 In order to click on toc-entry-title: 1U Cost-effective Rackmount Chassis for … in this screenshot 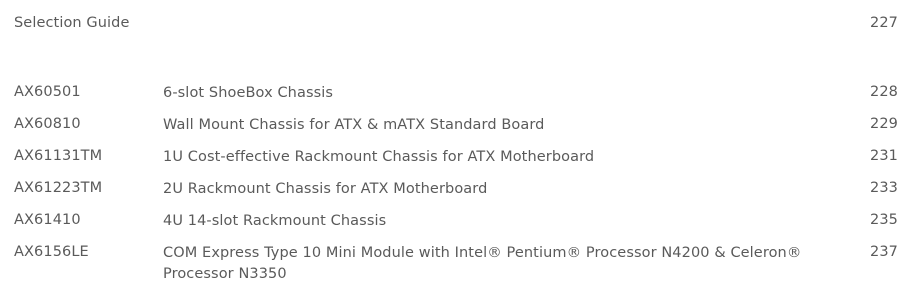, I will do `click(379, 157)`.